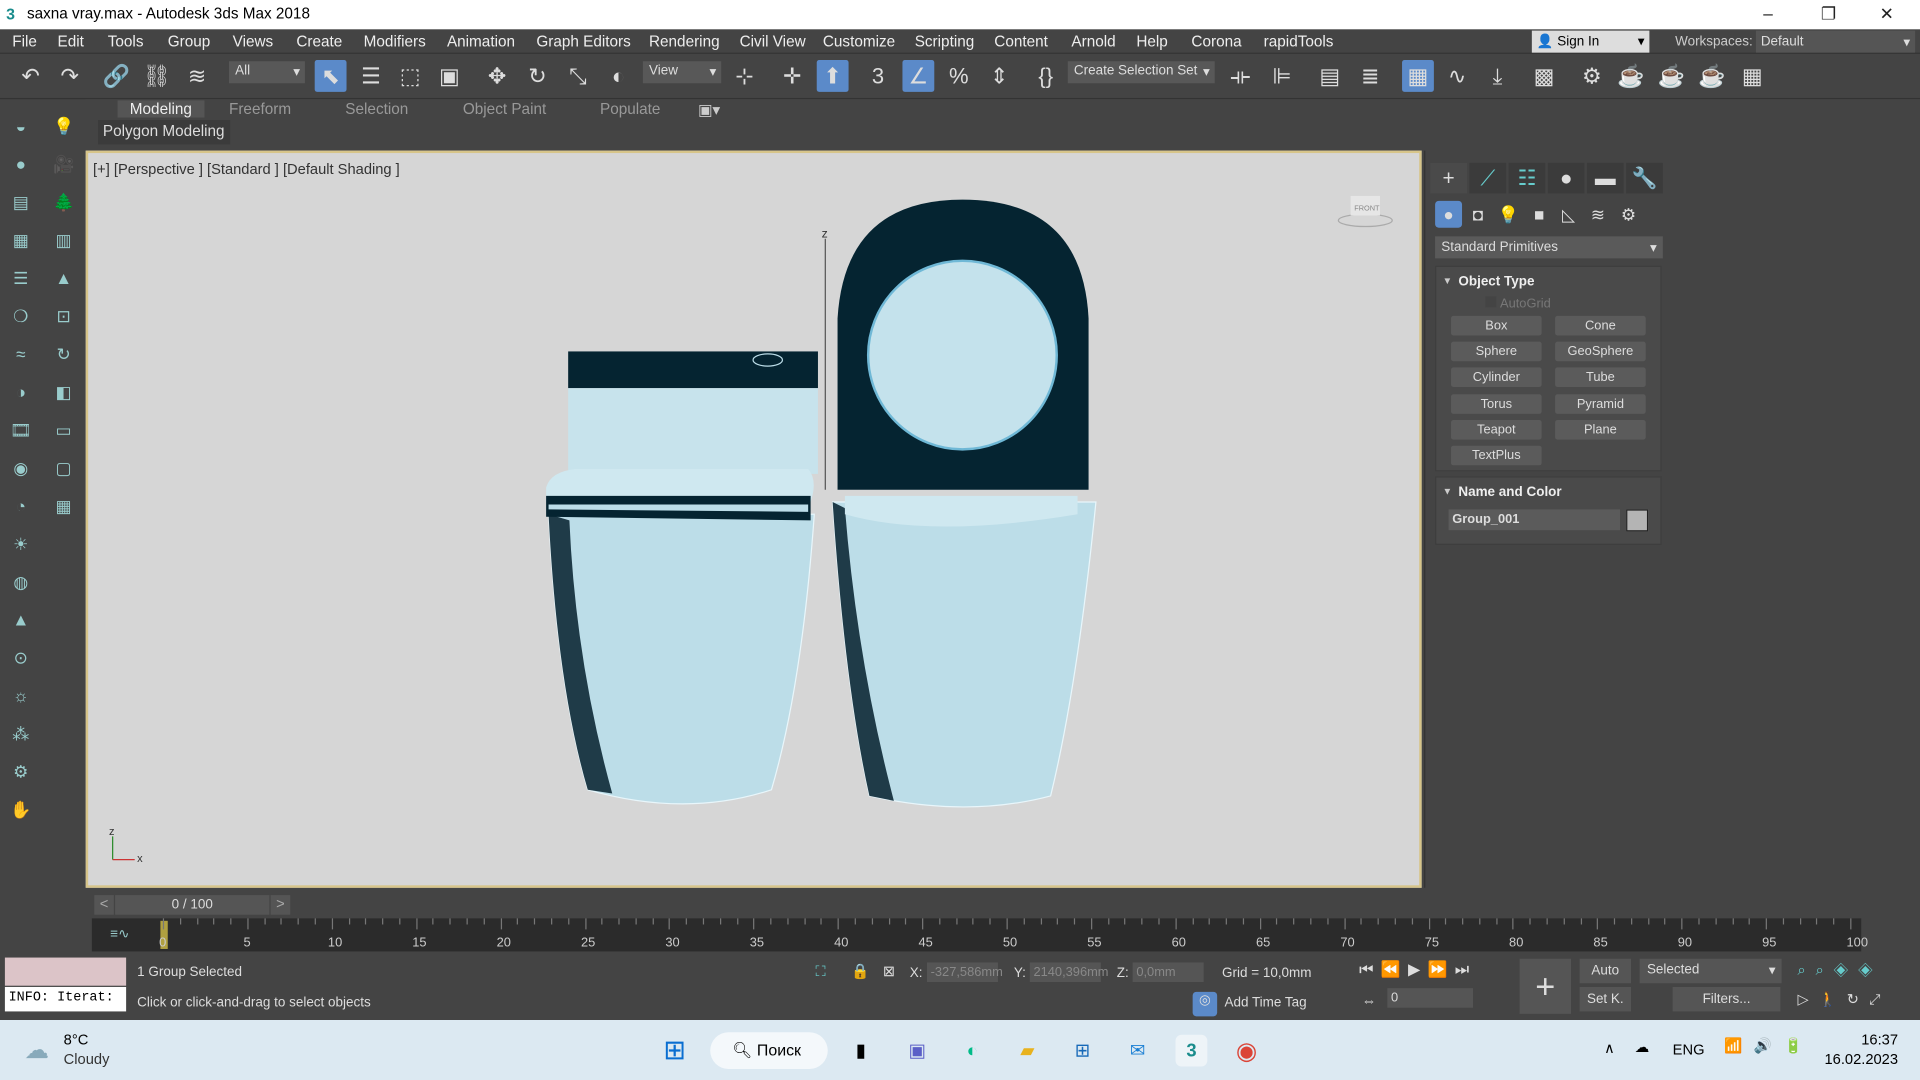  I want to click on prev-frame-icon: ⏪, so click(1394, 969).